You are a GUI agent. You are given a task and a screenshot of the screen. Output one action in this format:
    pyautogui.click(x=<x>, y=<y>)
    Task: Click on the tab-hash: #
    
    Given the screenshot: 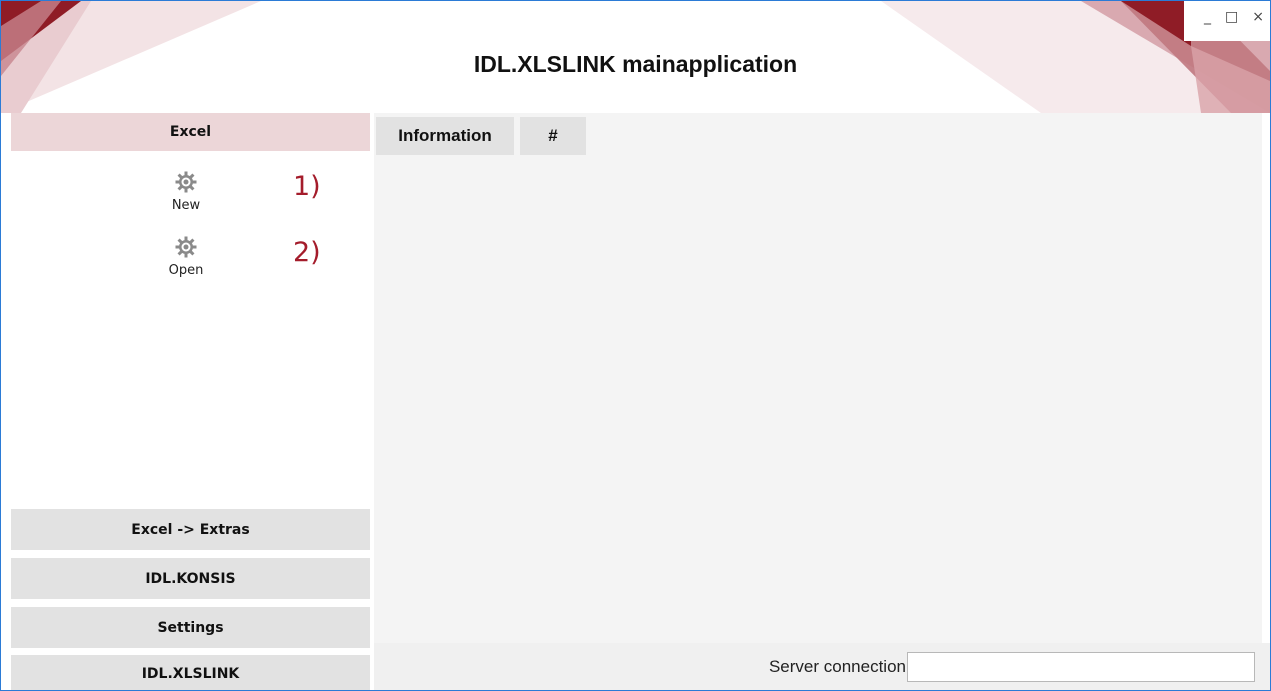 What is the action you would take?
    pyautogui.click(x=553, y=136)
    